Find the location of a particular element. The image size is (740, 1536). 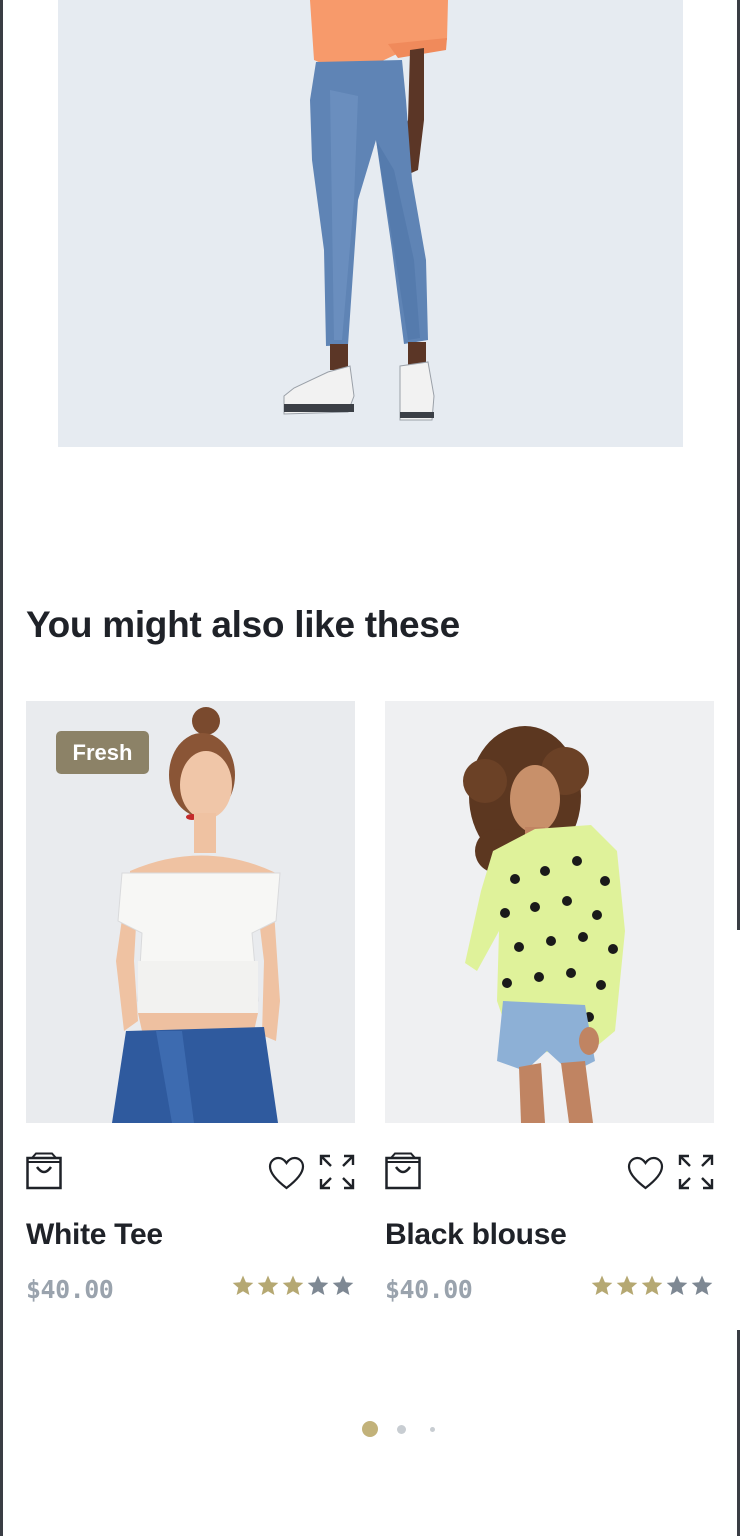

fresh-badge: Fresh is located at coordinates (102, 752).